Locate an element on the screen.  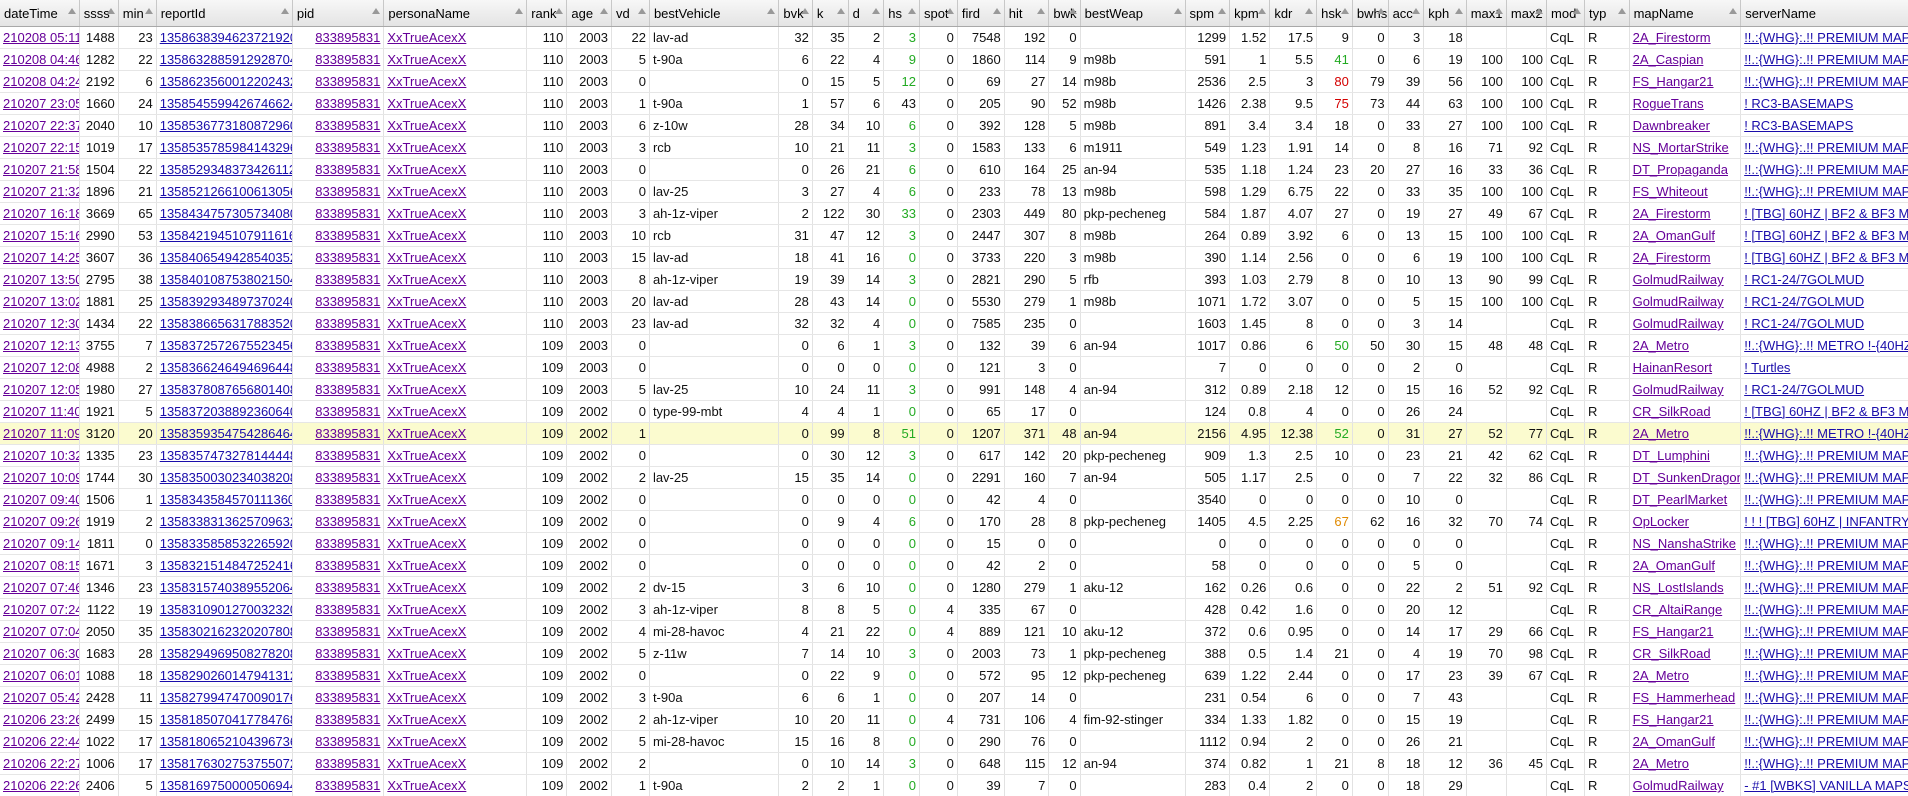
datetime-link: 210207 12:30 is located at coordinates (40, 323).